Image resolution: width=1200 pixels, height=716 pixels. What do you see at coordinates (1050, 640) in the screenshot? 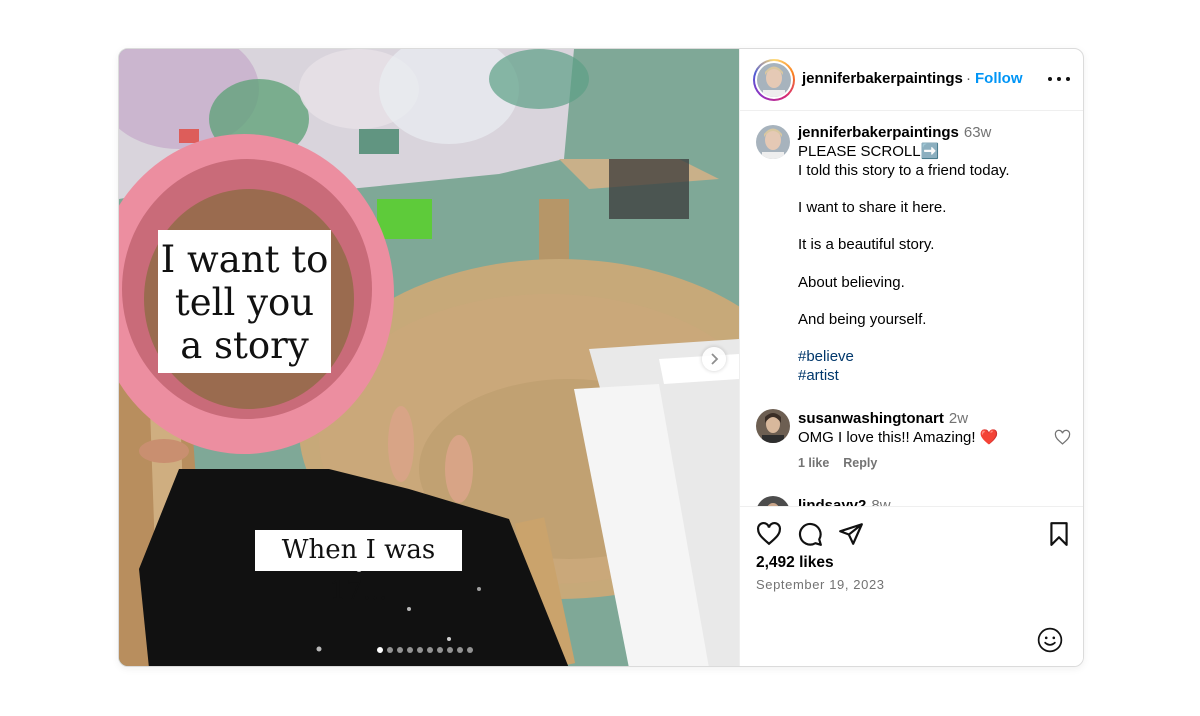
I see `emoji-icon` at bounding box center [1050, 640].